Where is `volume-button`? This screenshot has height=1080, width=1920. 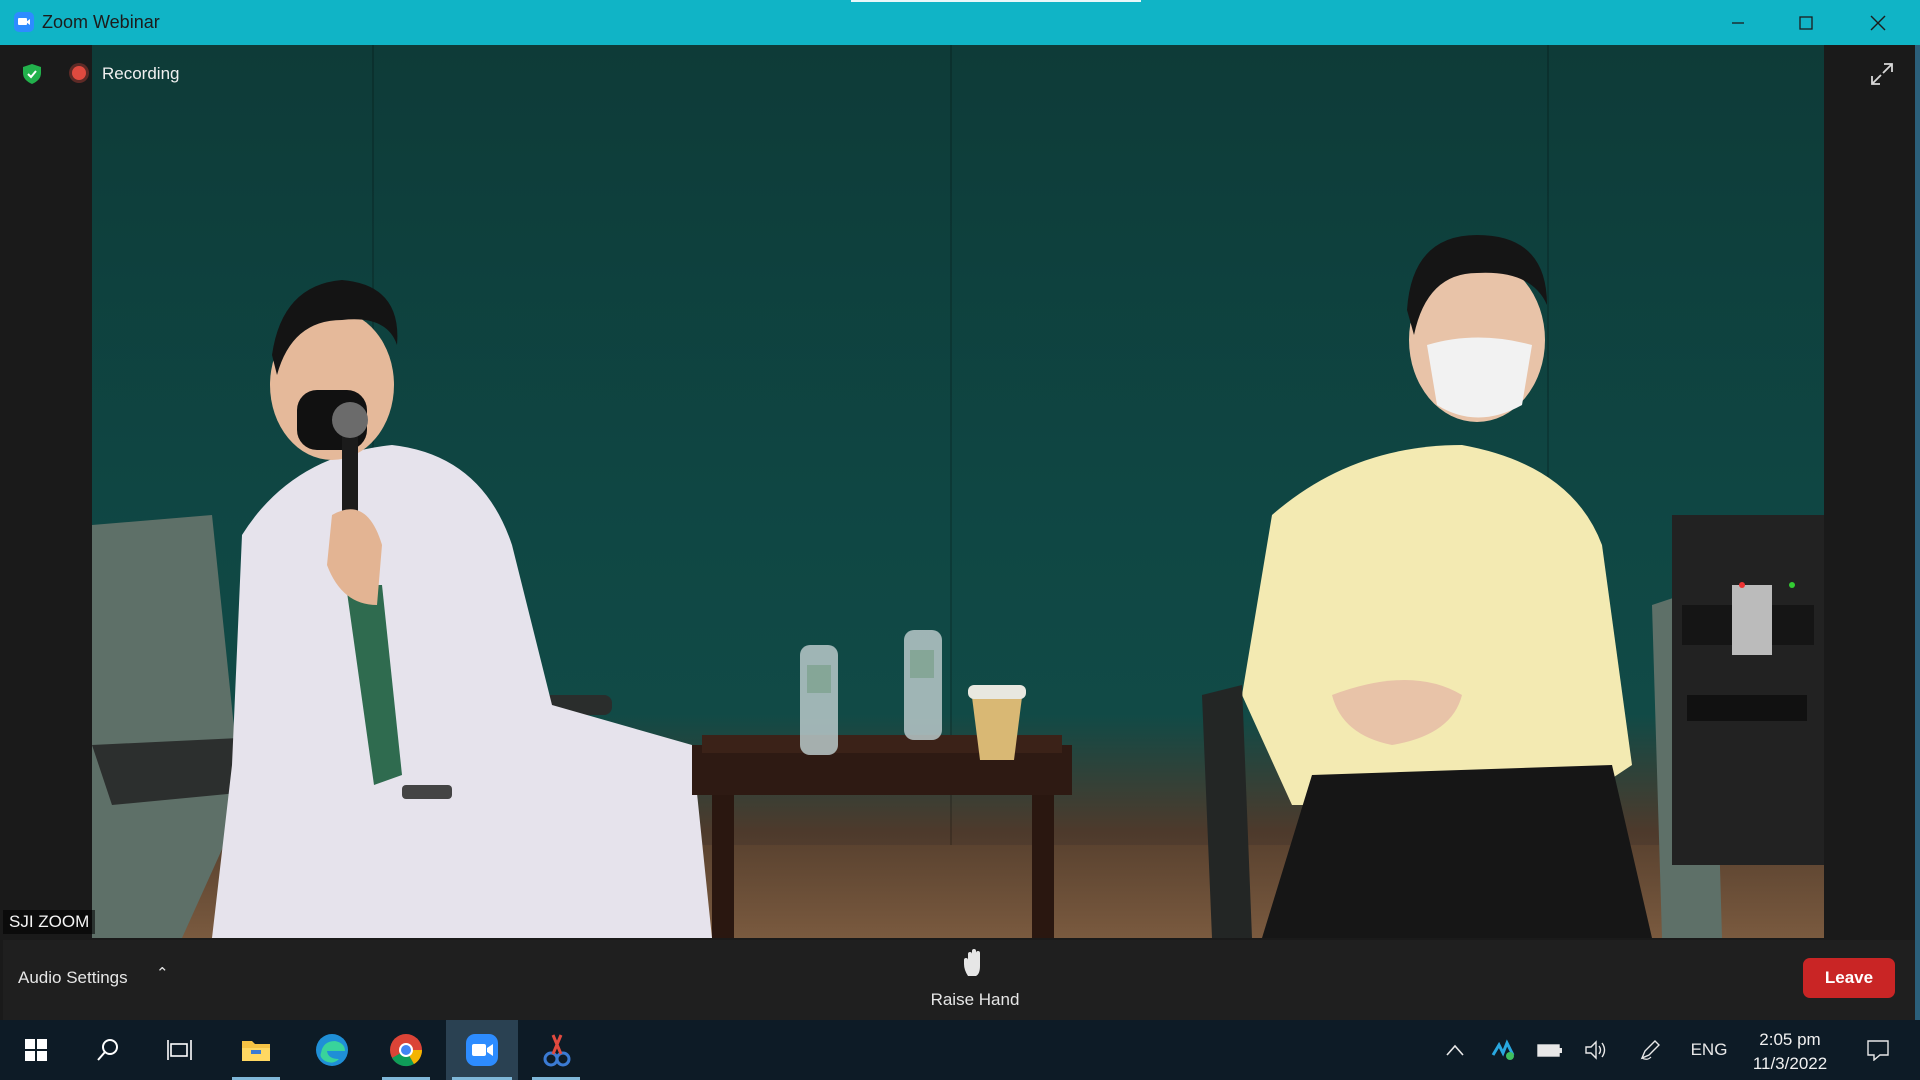
volume-button is located at coordinates (1596, 1050).